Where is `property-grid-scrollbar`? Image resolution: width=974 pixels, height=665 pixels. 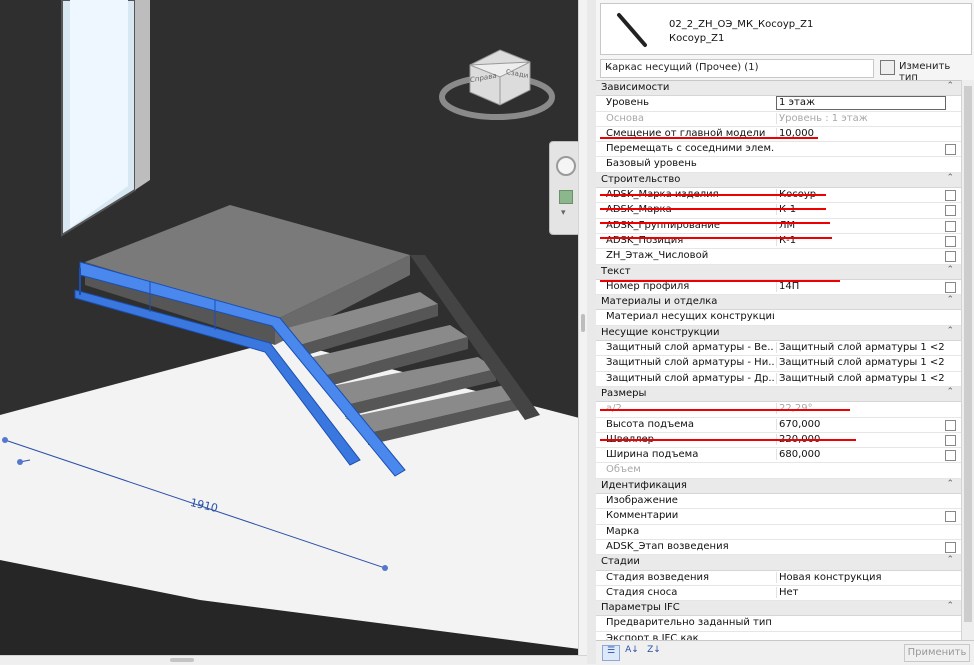
property-grid-scrollbar is located at coordinates (967, 360).